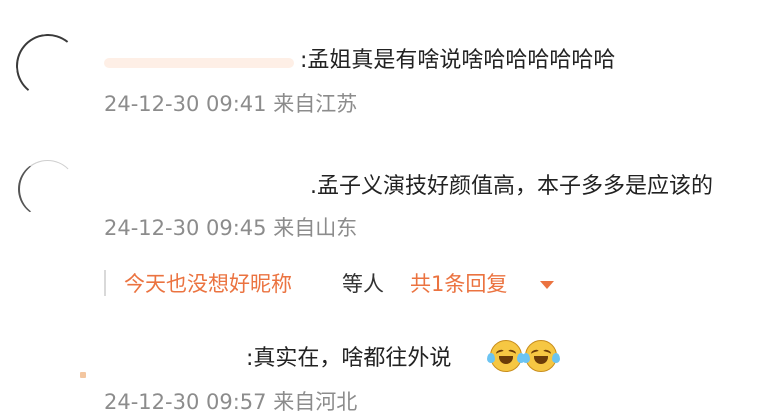  Describe the element at coordinates (199, 63) in the screenshot. I see `username-redacted` at that location.